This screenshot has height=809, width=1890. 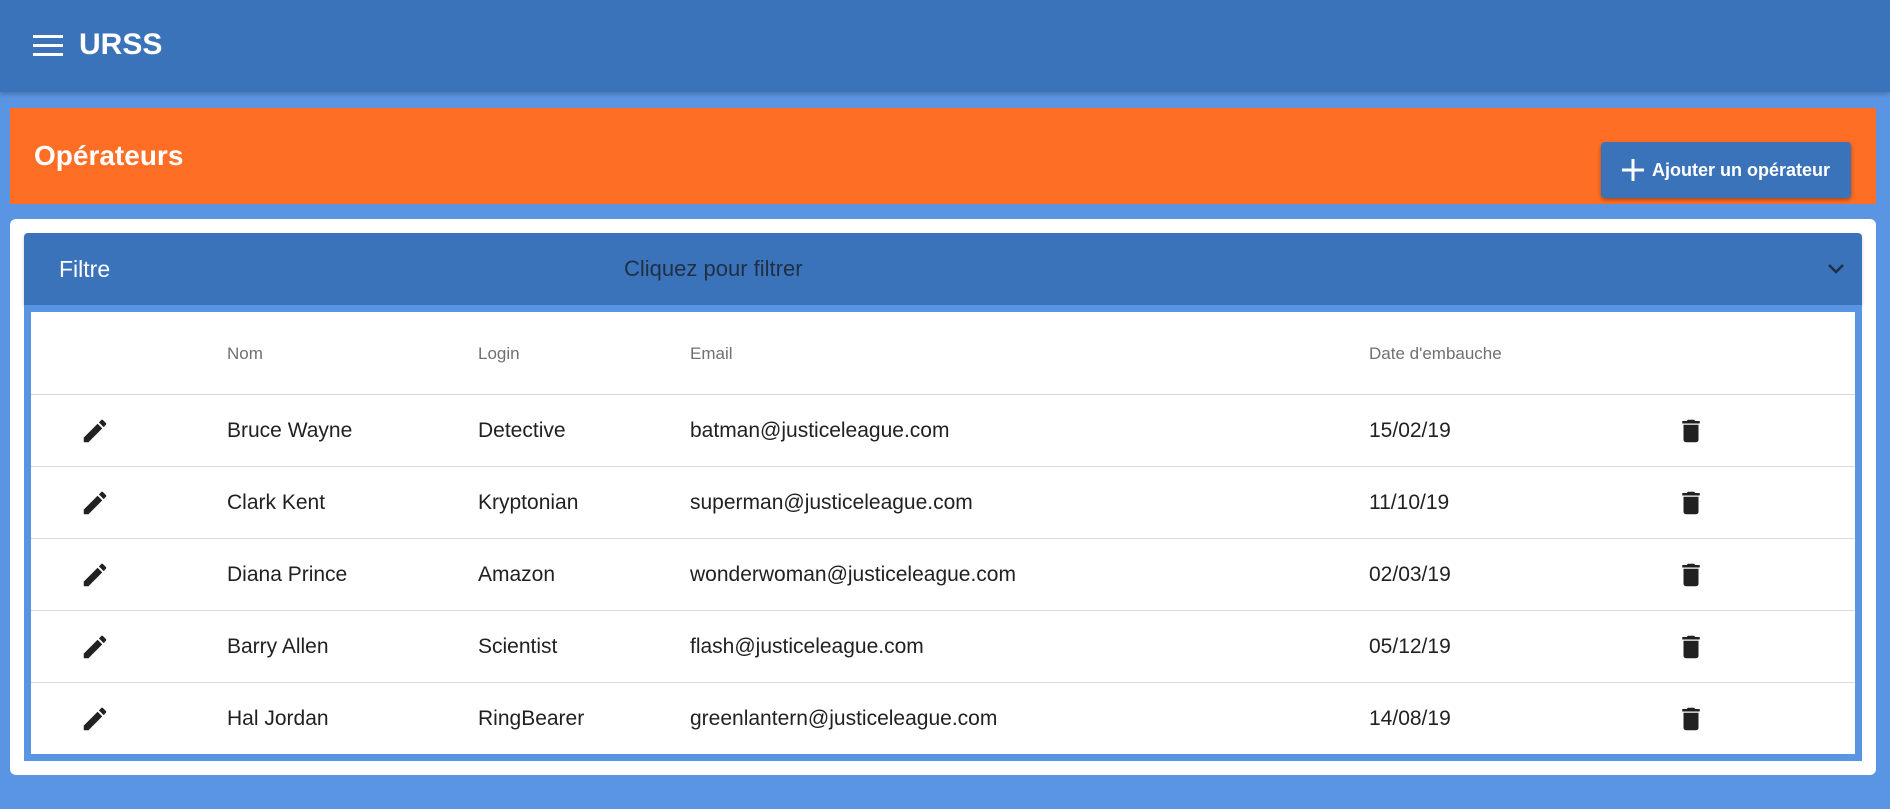 I want to click on cell-login: Detective, so click(x=522, y=430).